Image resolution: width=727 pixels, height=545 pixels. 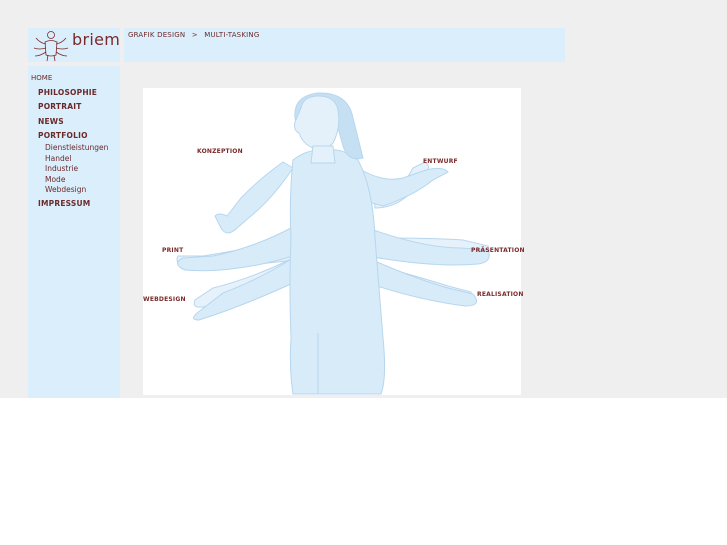 What do you see at coordinates (51, 121) in the screenshot?
I see `nav-item-news: NEWS` at bounding box center [51, 121].